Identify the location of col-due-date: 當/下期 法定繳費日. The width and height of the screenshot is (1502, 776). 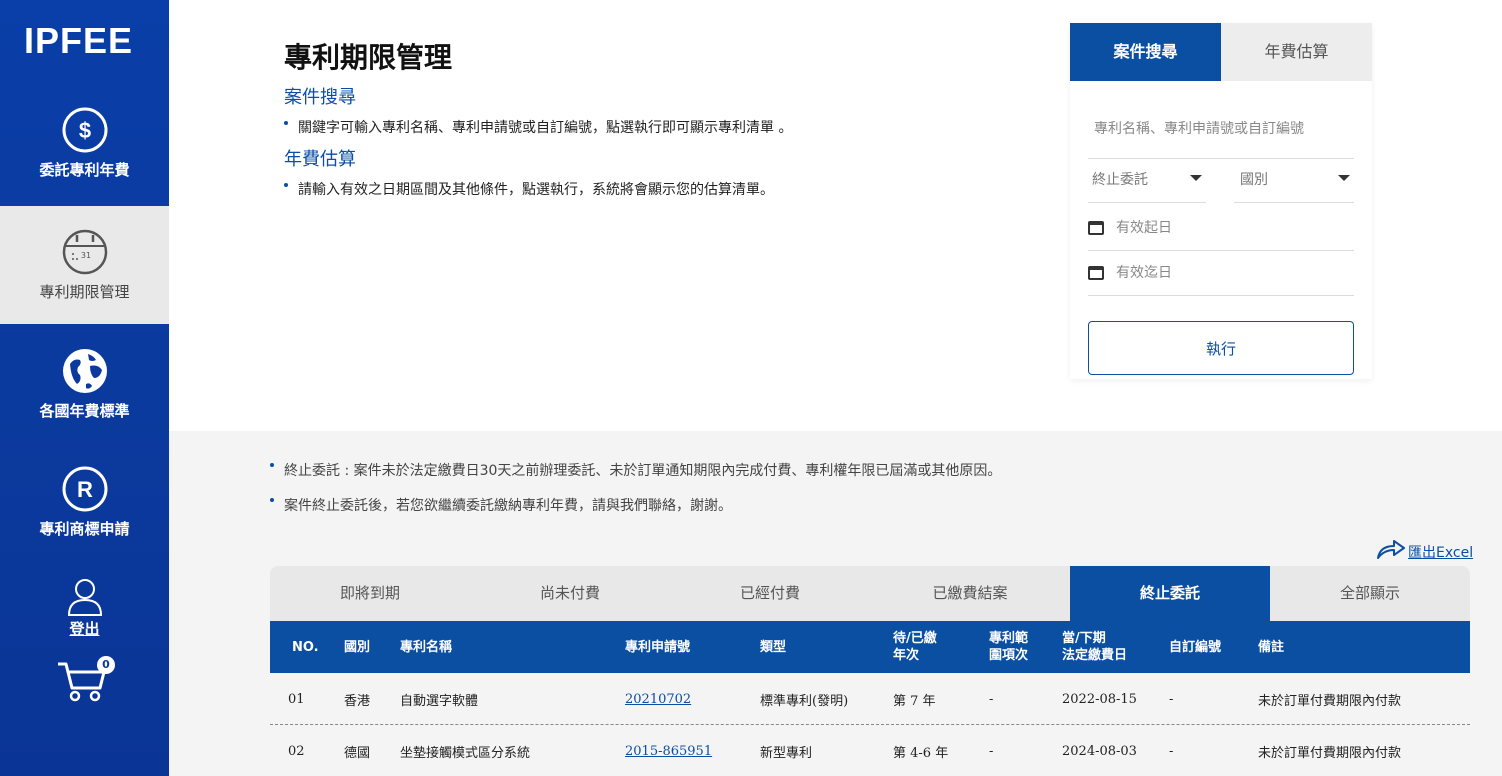
(1095, 647).